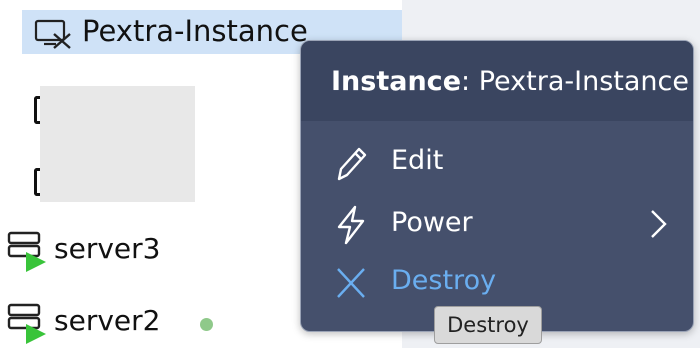 This screenshot has width=700, height=348. Describe the element at coordinates (195, 31) in the screenshot. I see `tree-item-label: Pextra-Instance` at that location.